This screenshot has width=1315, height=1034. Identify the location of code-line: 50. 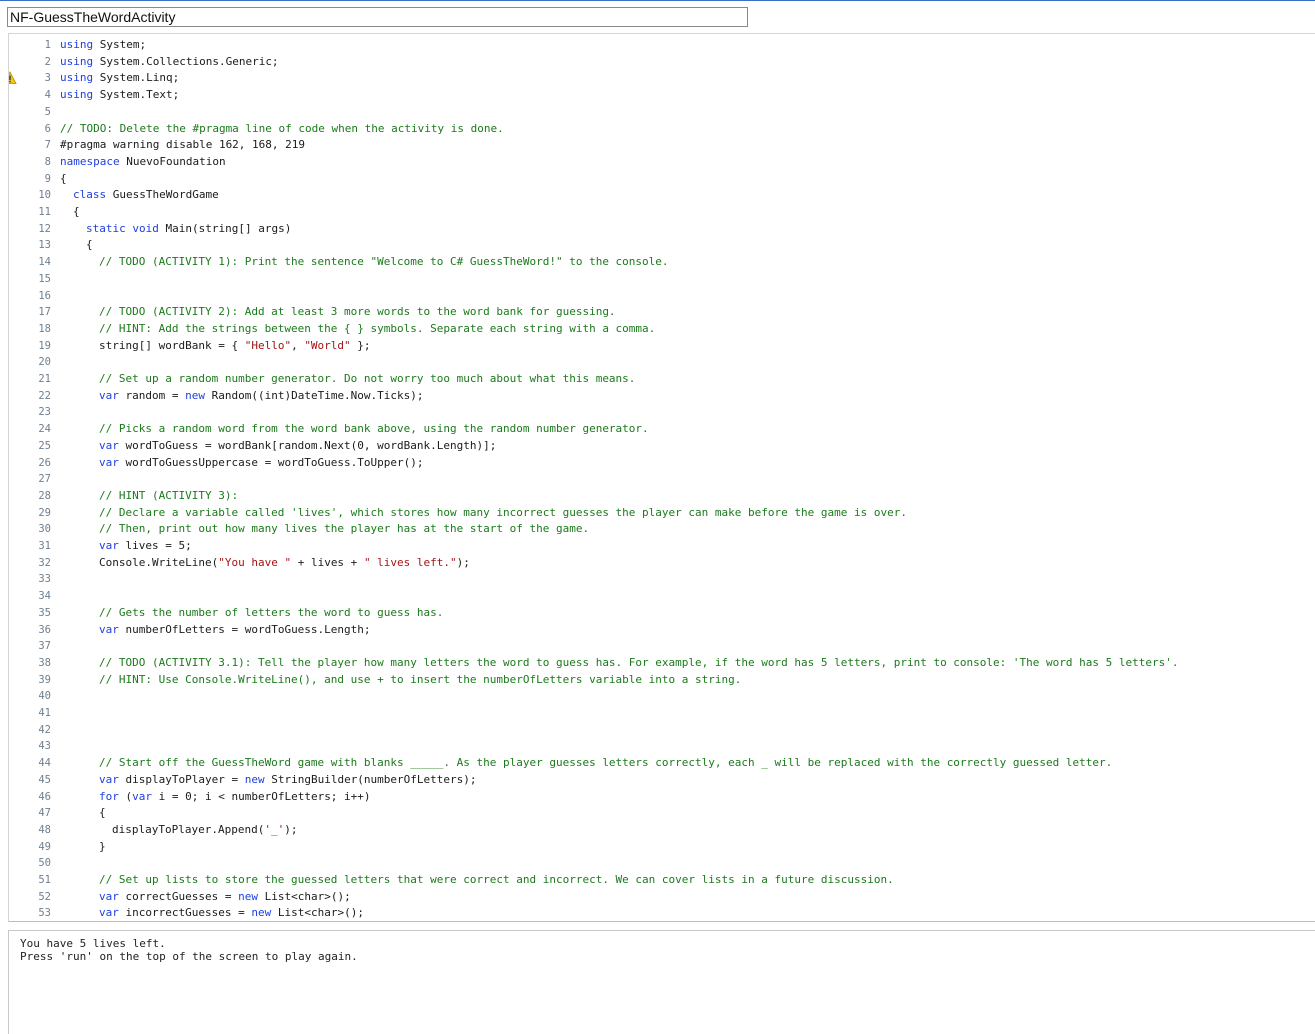
(659, 863).